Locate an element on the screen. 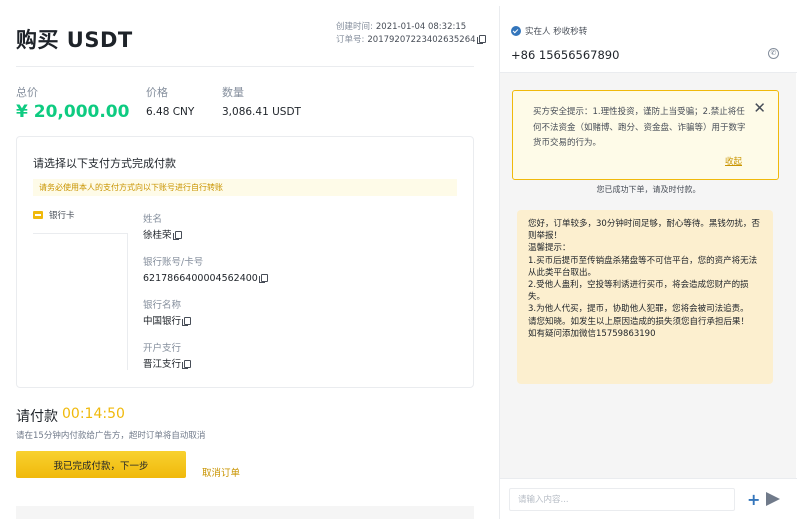  branch-label: 开户支行 is located at coordinates (162, 348).